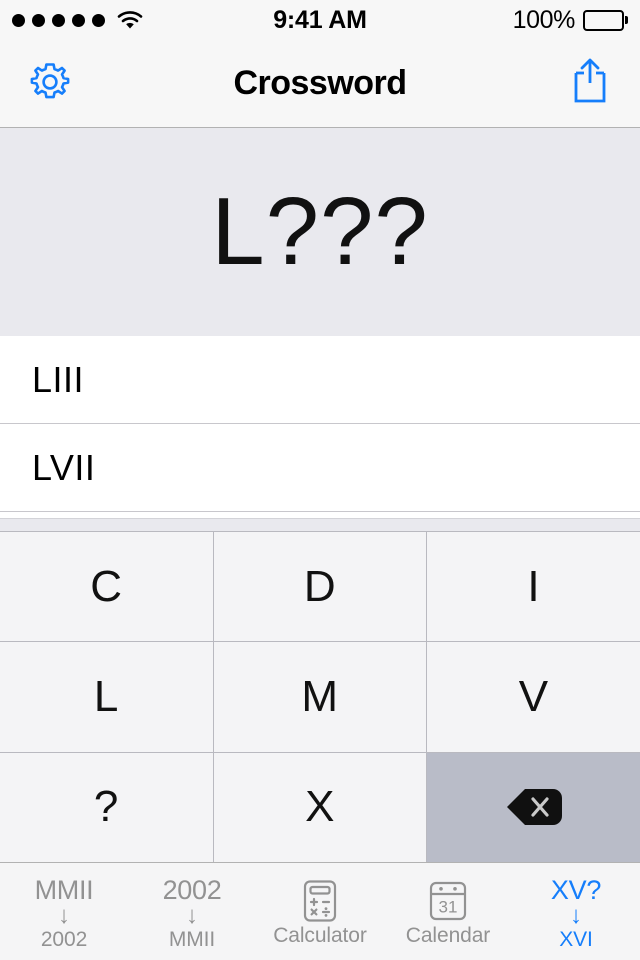 The width and height of the screenshot is (640, 960). What do you see at coordinates (192, 889) in the screenshot?
I see `tab-conversion-from: 2002` at bounding box center [192, 889].